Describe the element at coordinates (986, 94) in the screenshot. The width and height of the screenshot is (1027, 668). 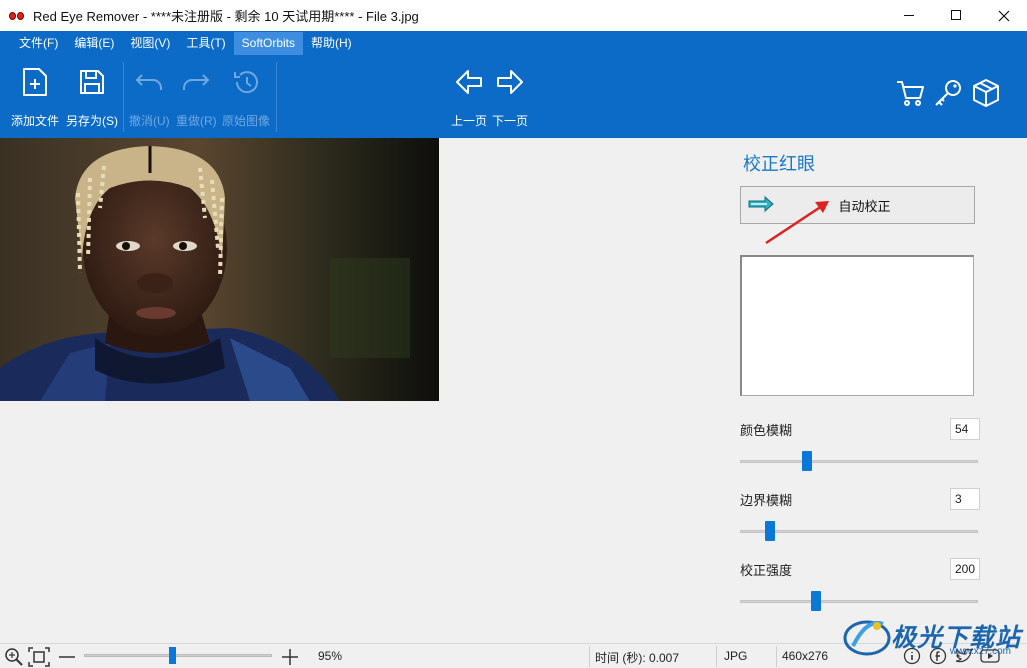
I see `package-icon` at that location.